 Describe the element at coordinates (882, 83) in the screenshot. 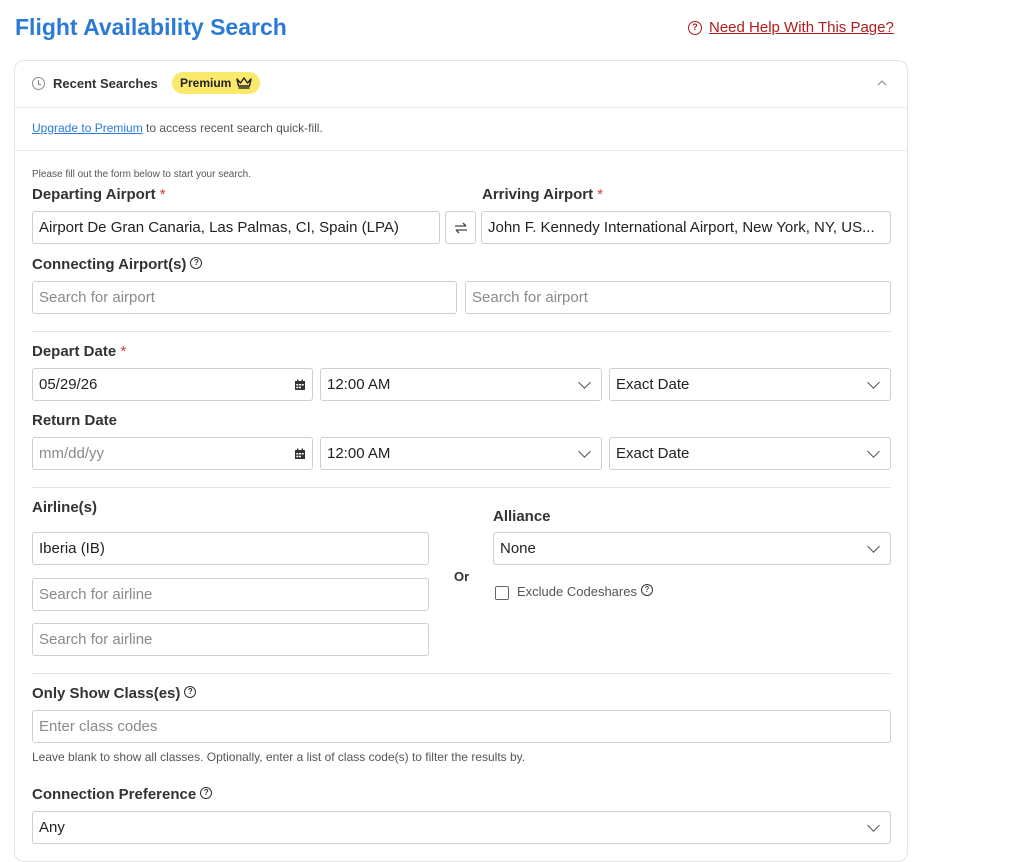

I see `chevron-up-icon` at that location.